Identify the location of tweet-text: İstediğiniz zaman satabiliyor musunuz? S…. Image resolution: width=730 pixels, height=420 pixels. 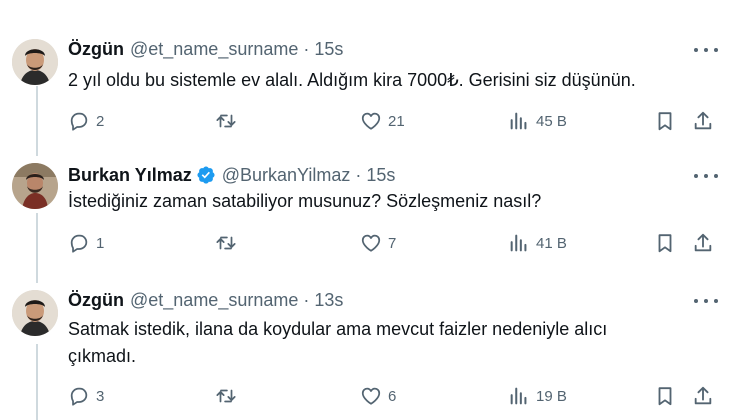
(378, 201).